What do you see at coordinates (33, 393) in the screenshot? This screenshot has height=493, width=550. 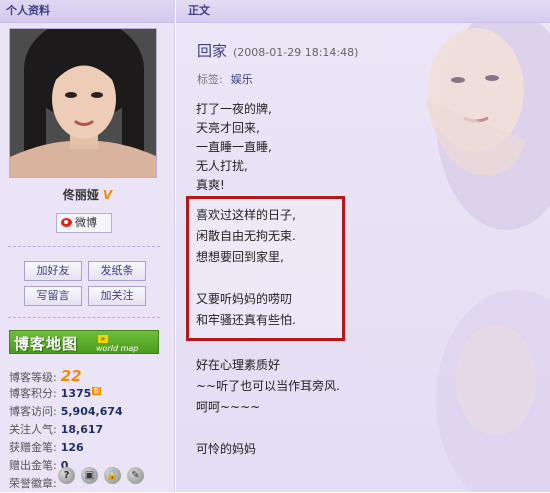 I see `stat-label: 博客积分:` at bounding box center [33, 393].